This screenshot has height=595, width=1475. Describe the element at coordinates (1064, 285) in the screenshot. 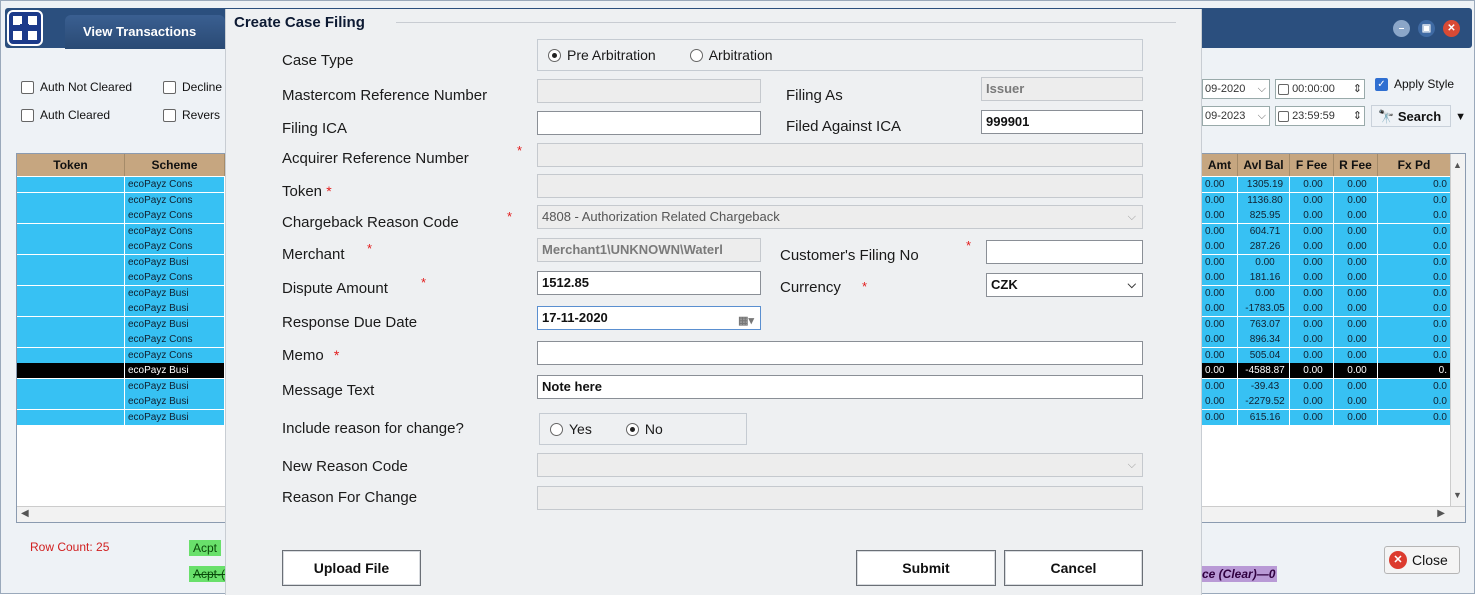

I see `currency-select: CZK ⌵` at that location.